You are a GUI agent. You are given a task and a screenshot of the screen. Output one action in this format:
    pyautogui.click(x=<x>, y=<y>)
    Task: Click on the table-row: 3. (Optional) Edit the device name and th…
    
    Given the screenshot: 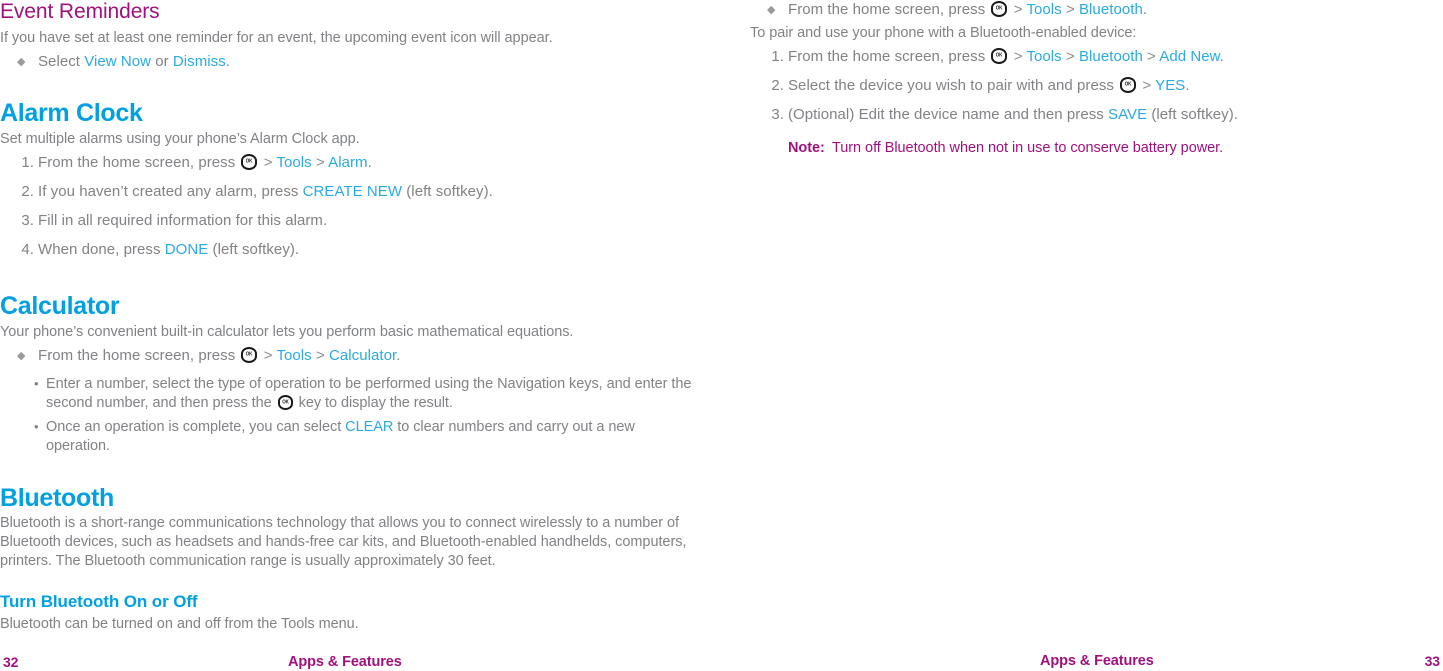 What is the action you would take?
    pyautogui.click(x=1096, y=115)
    